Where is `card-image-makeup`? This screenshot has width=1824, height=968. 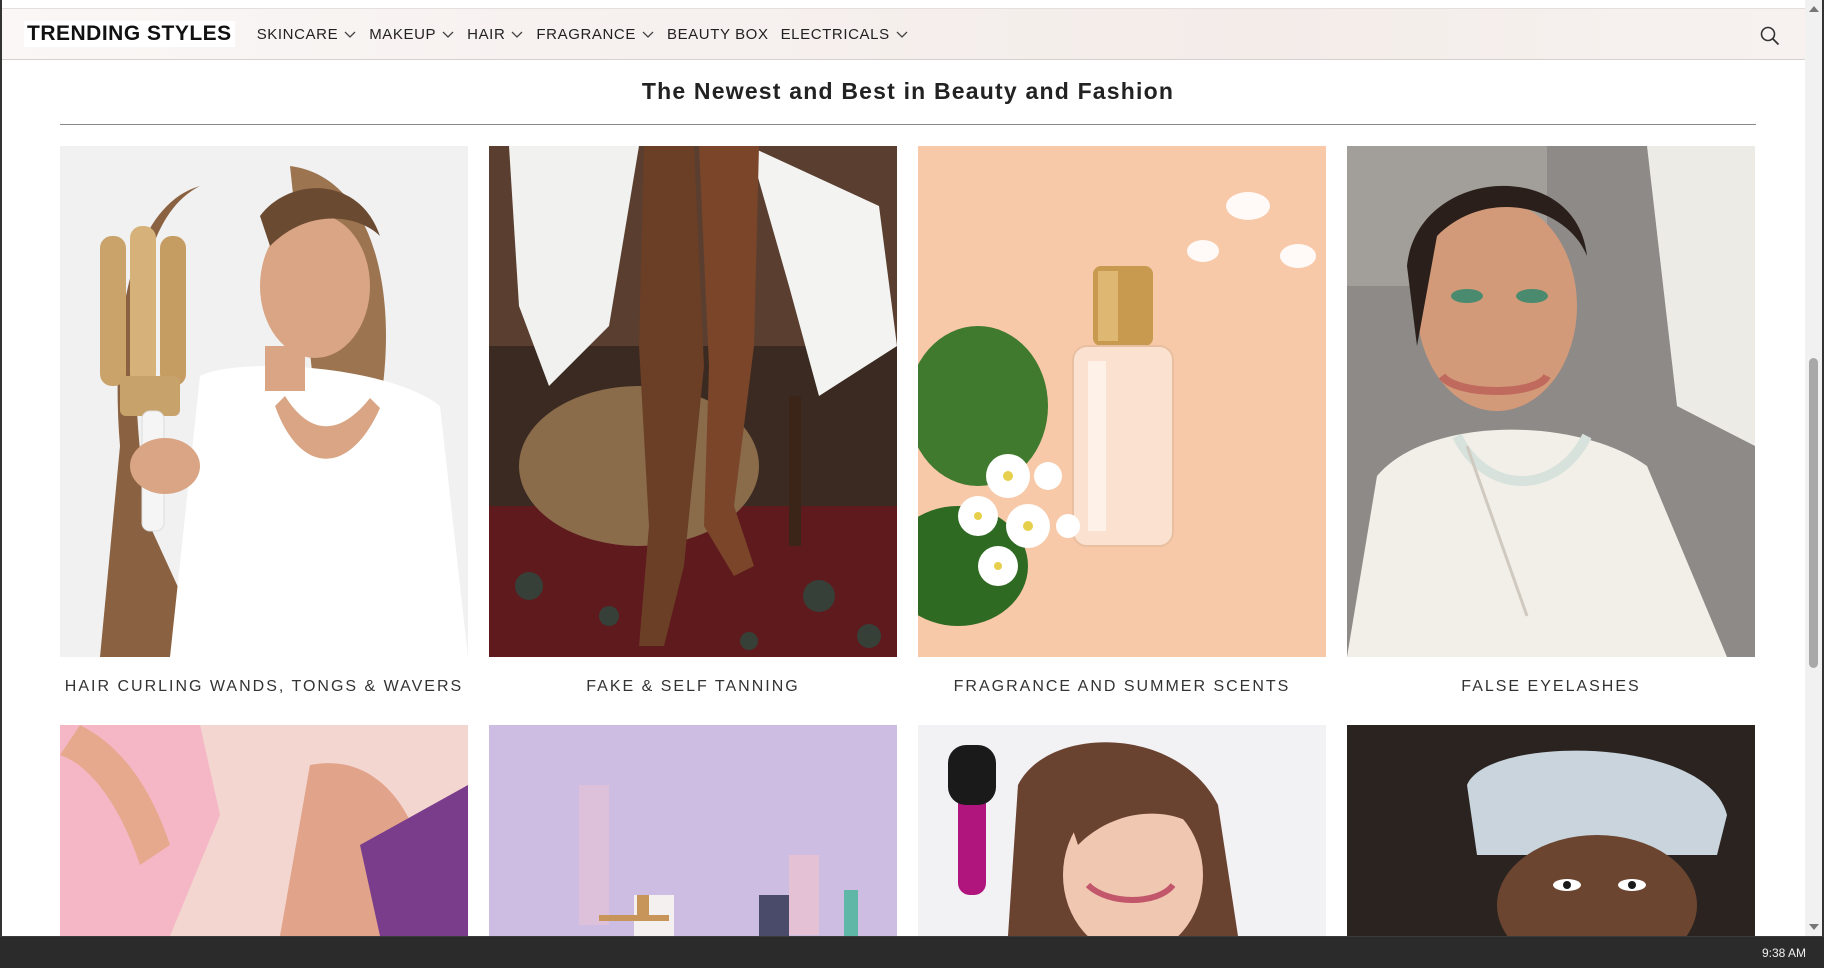
card-image-makeup is located at coordinates (693, 830).